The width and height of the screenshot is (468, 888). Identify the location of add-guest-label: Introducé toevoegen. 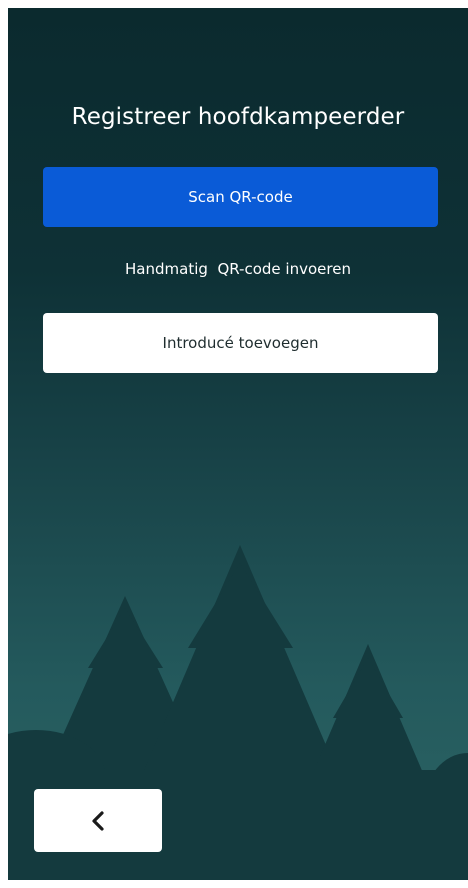
(240, 343).